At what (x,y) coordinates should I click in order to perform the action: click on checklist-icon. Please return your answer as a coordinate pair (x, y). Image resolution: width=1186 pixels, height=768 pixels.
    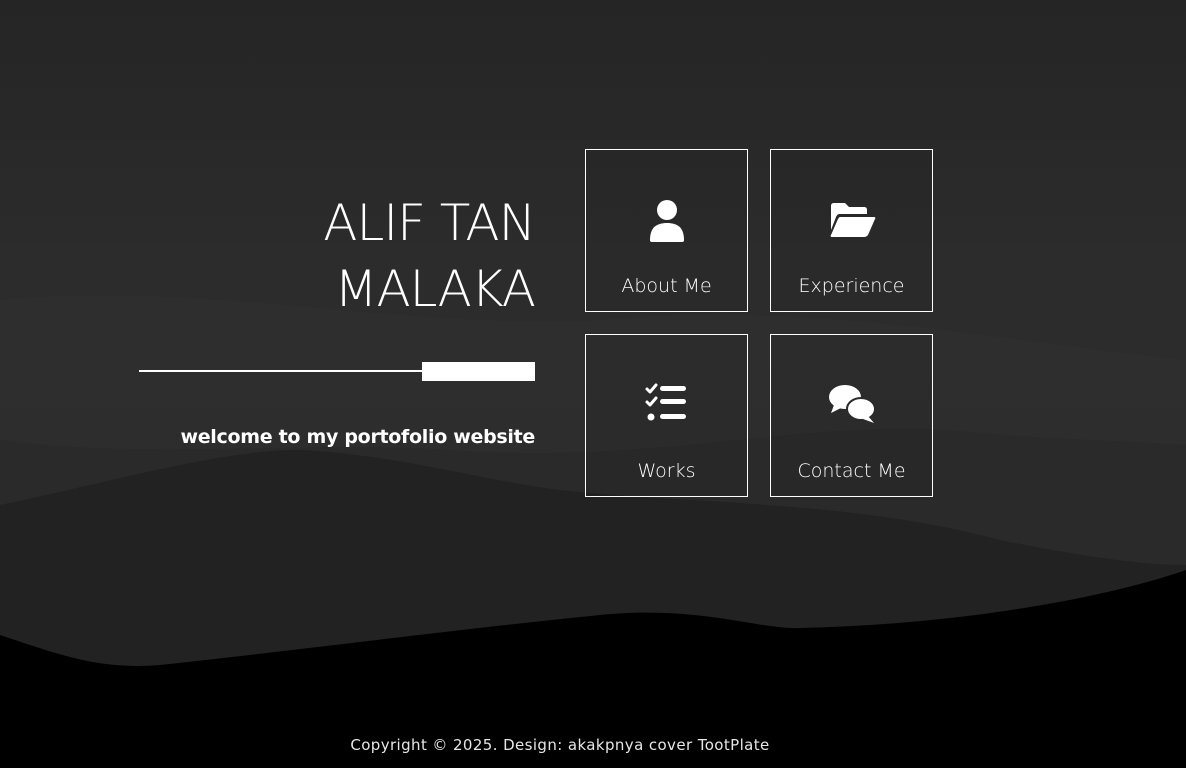
    Looking at the image, I should click on (665, 402).